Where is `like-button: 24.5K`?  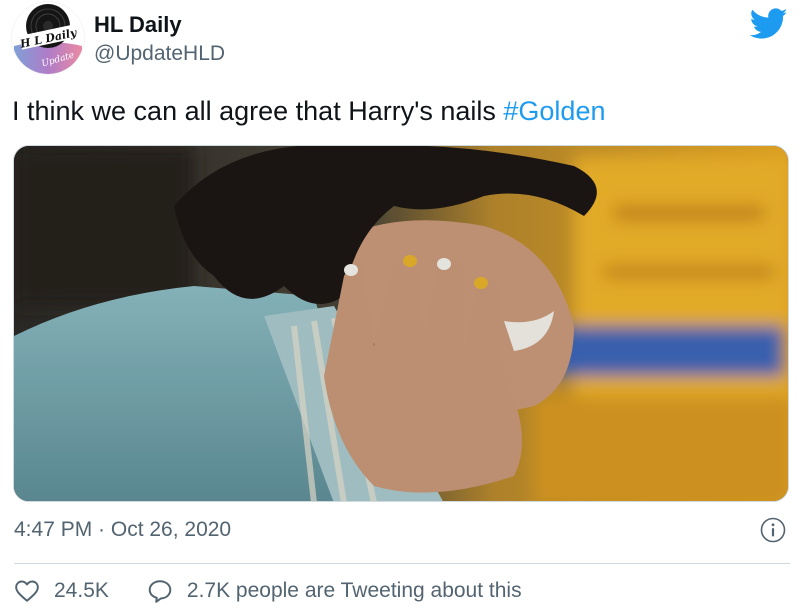 like-button: 24.5K is located at coordinates (61, 591).